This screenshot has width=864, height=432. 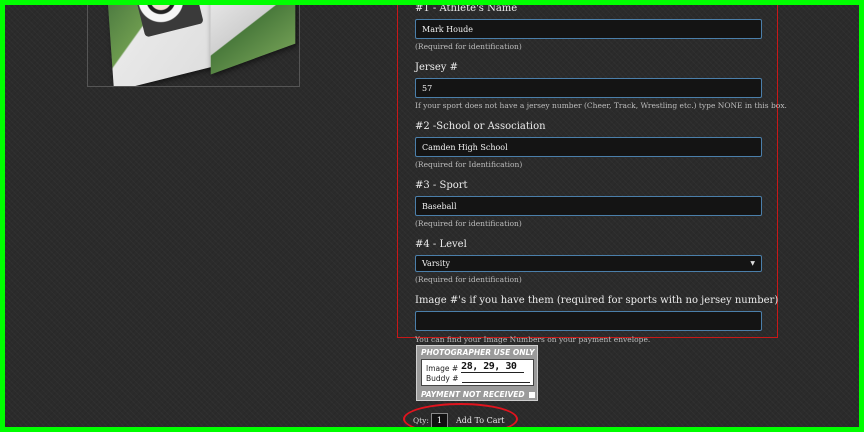 What do you see at coordinates (466, 9) in the screenshot?
I see `athlete-name-label: #1 - Athlete's Name` at bounding box center [466, 9].